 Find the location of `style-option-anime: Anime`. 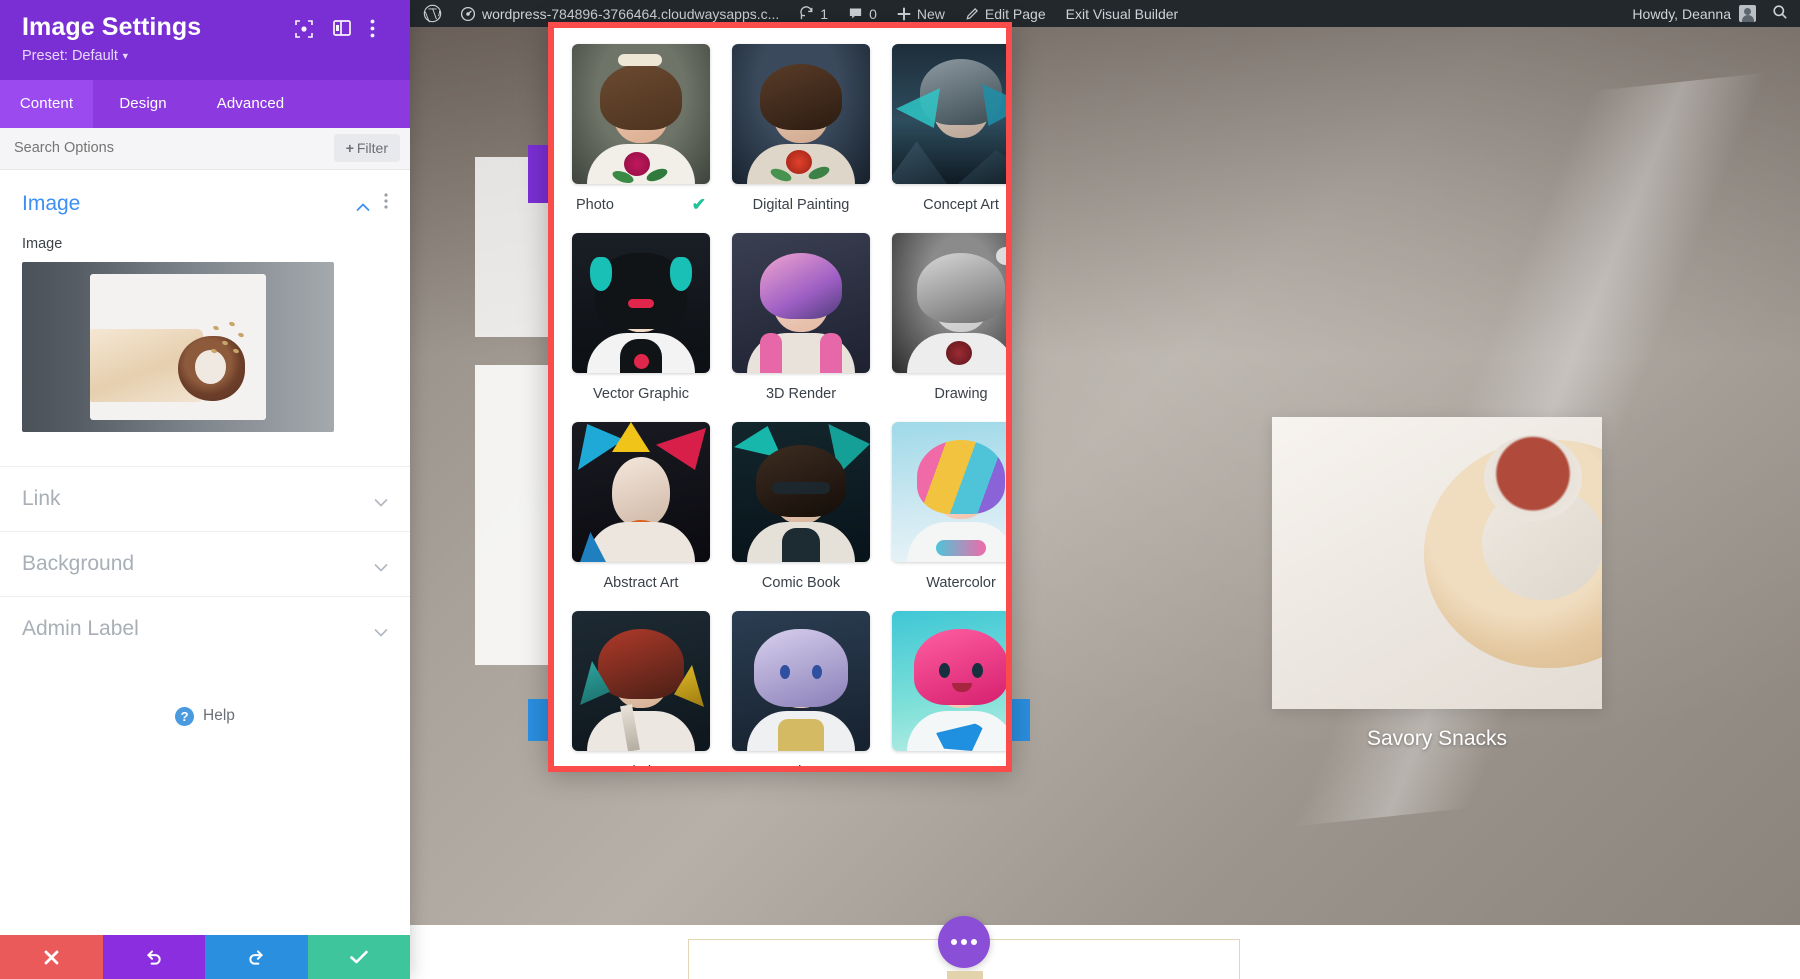

style-option-anime: Anime is located at coordinates (801, 688).